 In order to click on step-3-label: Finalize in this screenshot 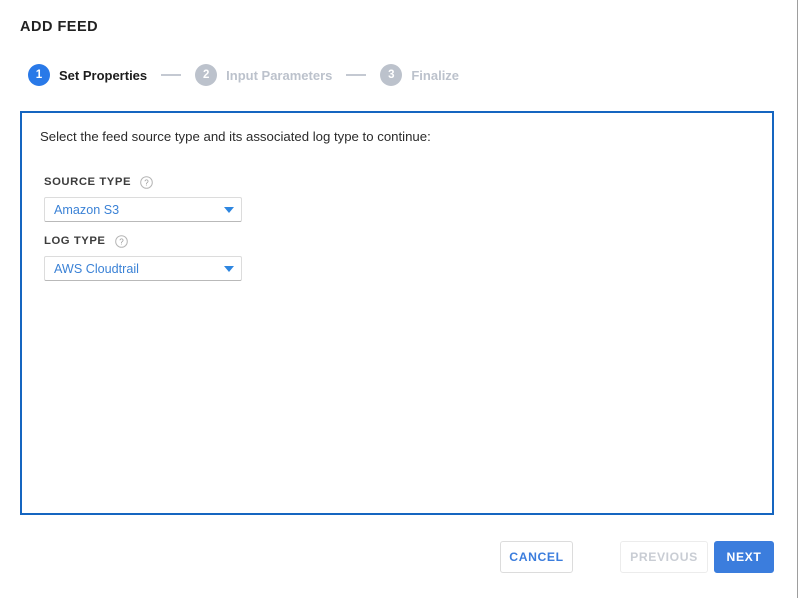, I will do `click(435, 75)`.